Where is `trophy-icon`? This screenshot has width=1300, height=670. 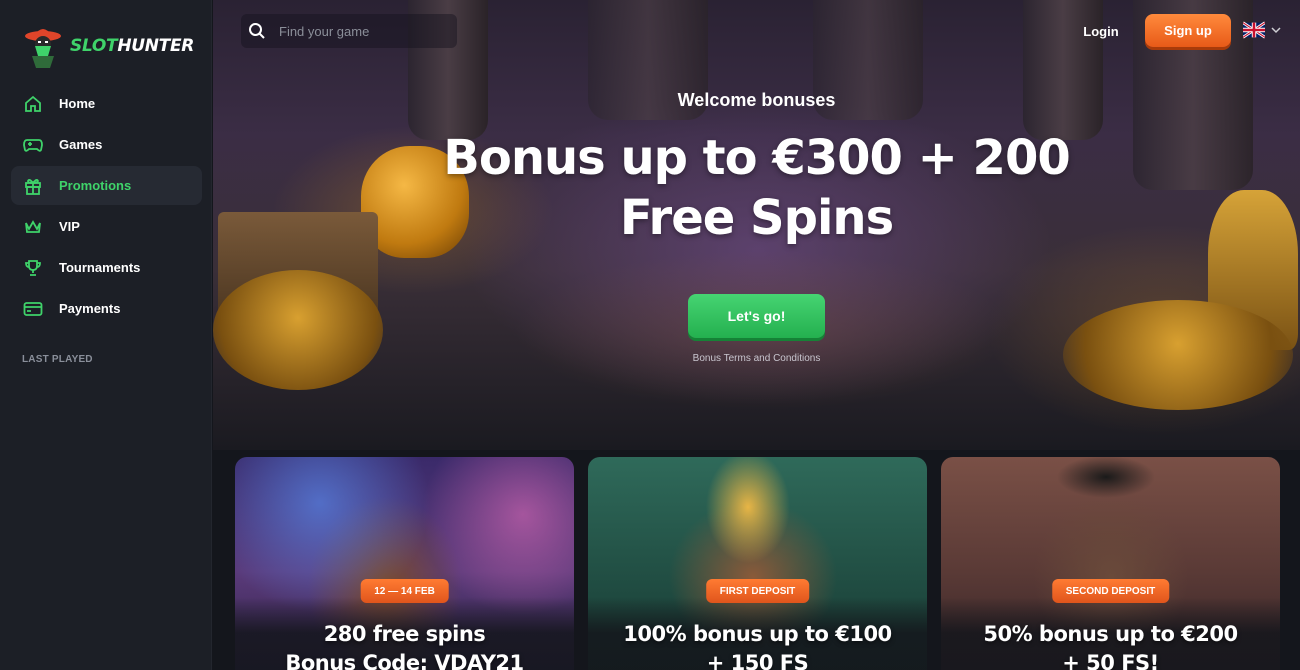 trophy-icon is located at coordinates (33, 268).